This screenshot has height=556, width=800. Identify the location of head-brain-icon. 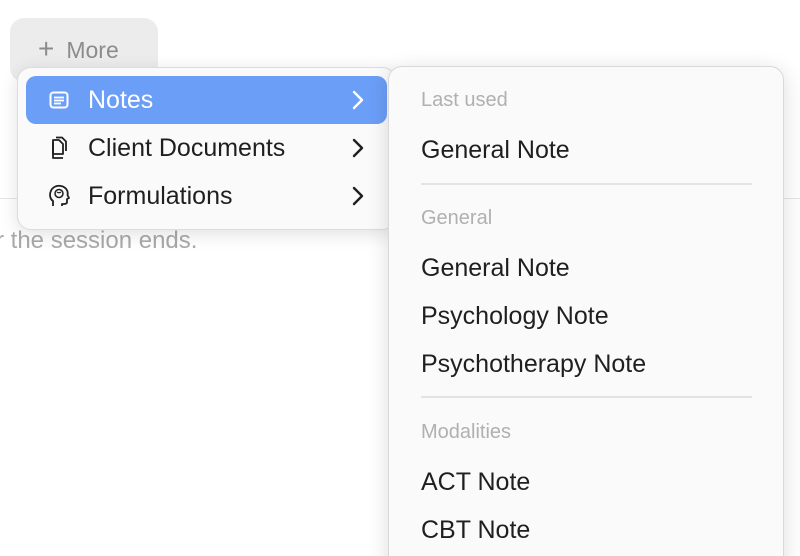
(59, 196).